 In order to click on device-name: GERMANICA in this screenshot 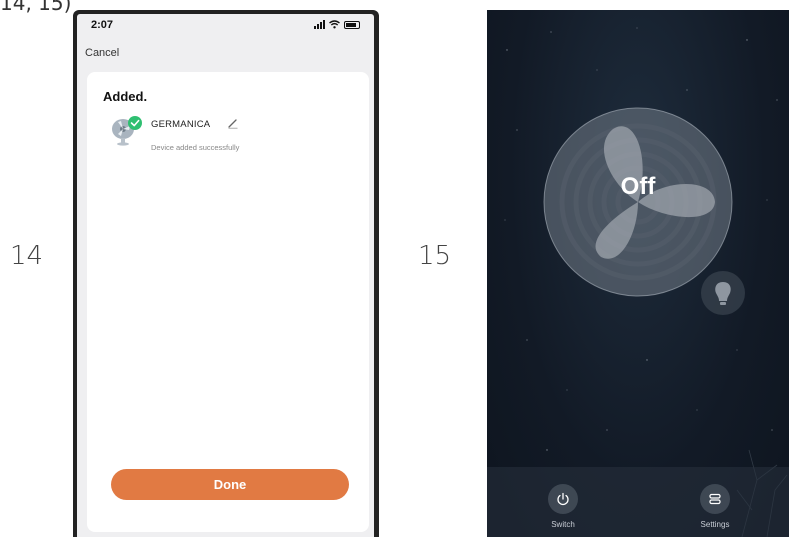, I will do `click(181, 124)`.